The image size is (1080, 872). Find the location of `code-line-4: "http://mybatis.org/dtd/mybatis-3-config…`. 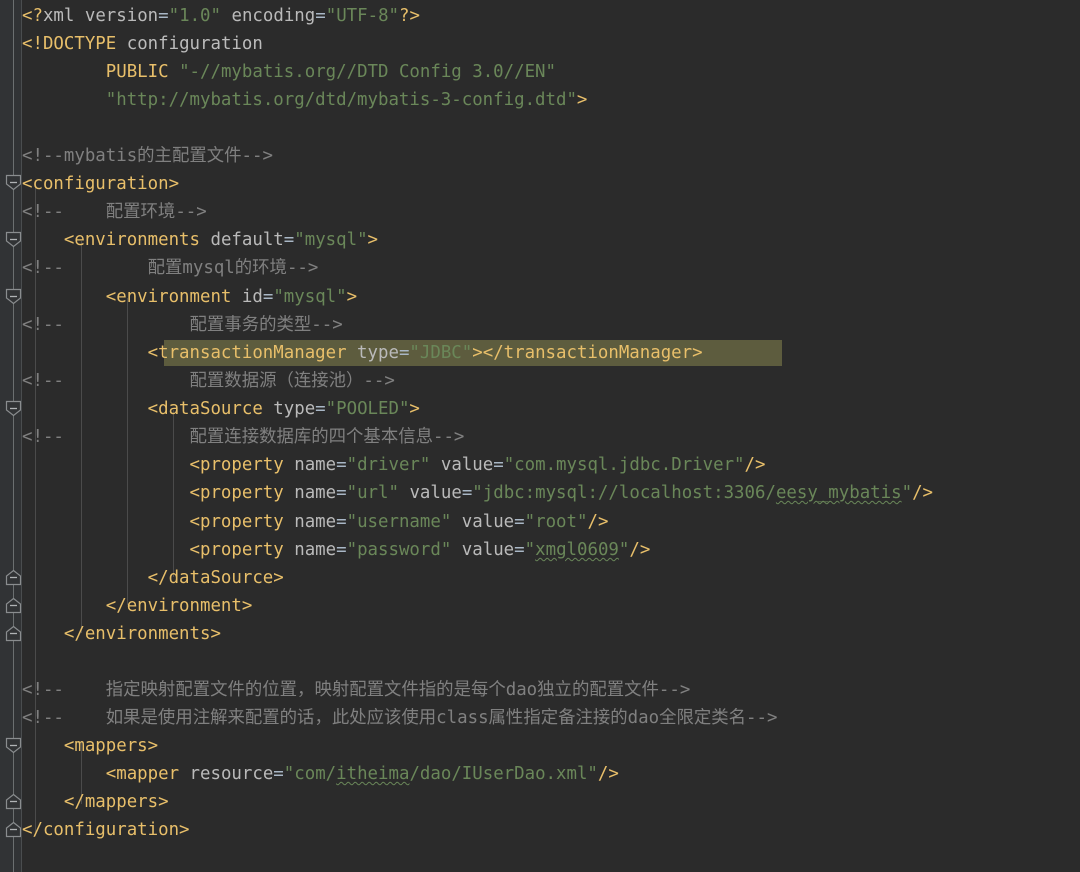

code-line-4: "http://mybatis.org/dtd/mybatis-3-config… is located at coordinates (305, 100).